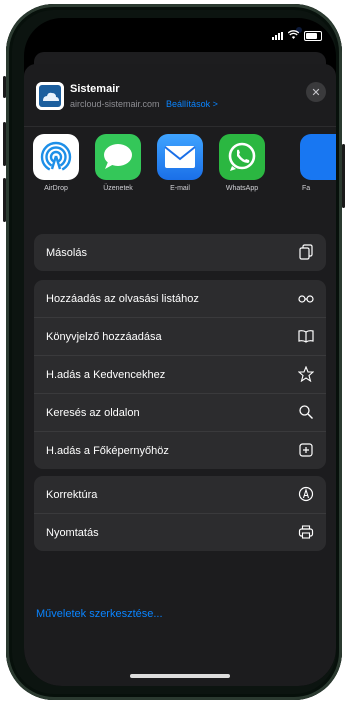  What do you see at coordinates (107, 450) in the screenshot?
I see `action-label: H.adás a Főképernyőhöz` at bounding box center [107, 450].